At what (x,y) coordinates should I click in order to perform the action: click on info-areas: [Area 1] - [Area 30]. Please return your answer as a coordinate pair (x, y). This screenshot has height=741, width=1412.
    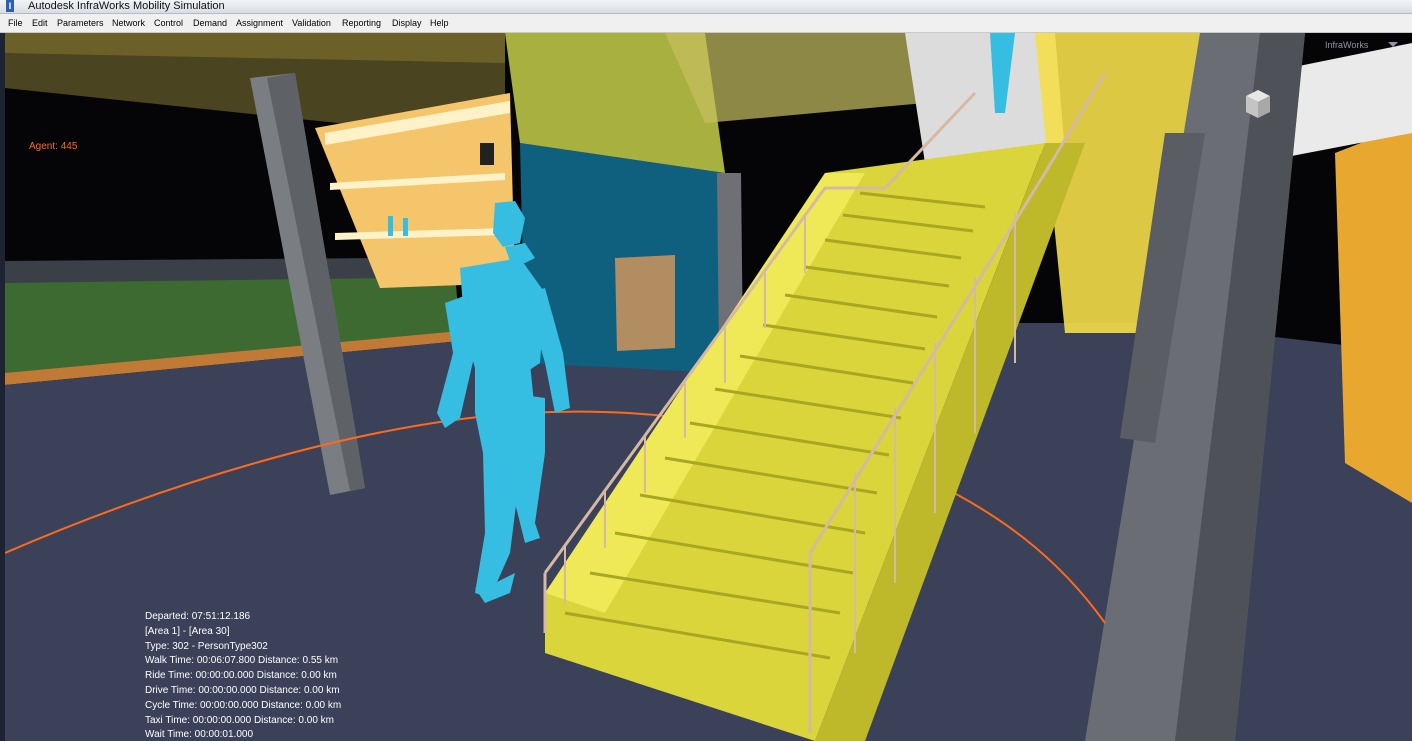
    Looking at the image, I should click on (187, 631).